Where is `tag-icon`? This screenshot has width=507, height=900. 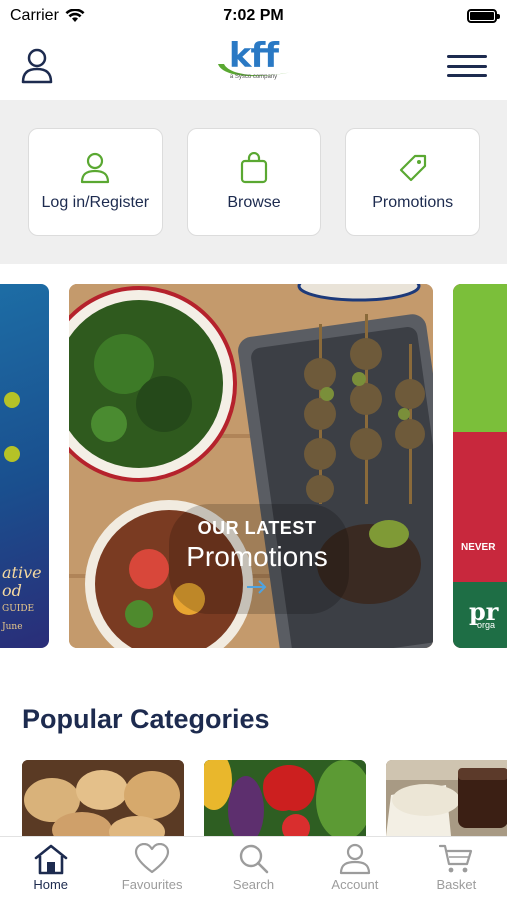 tag-icon is located at coordinates (412, 168).